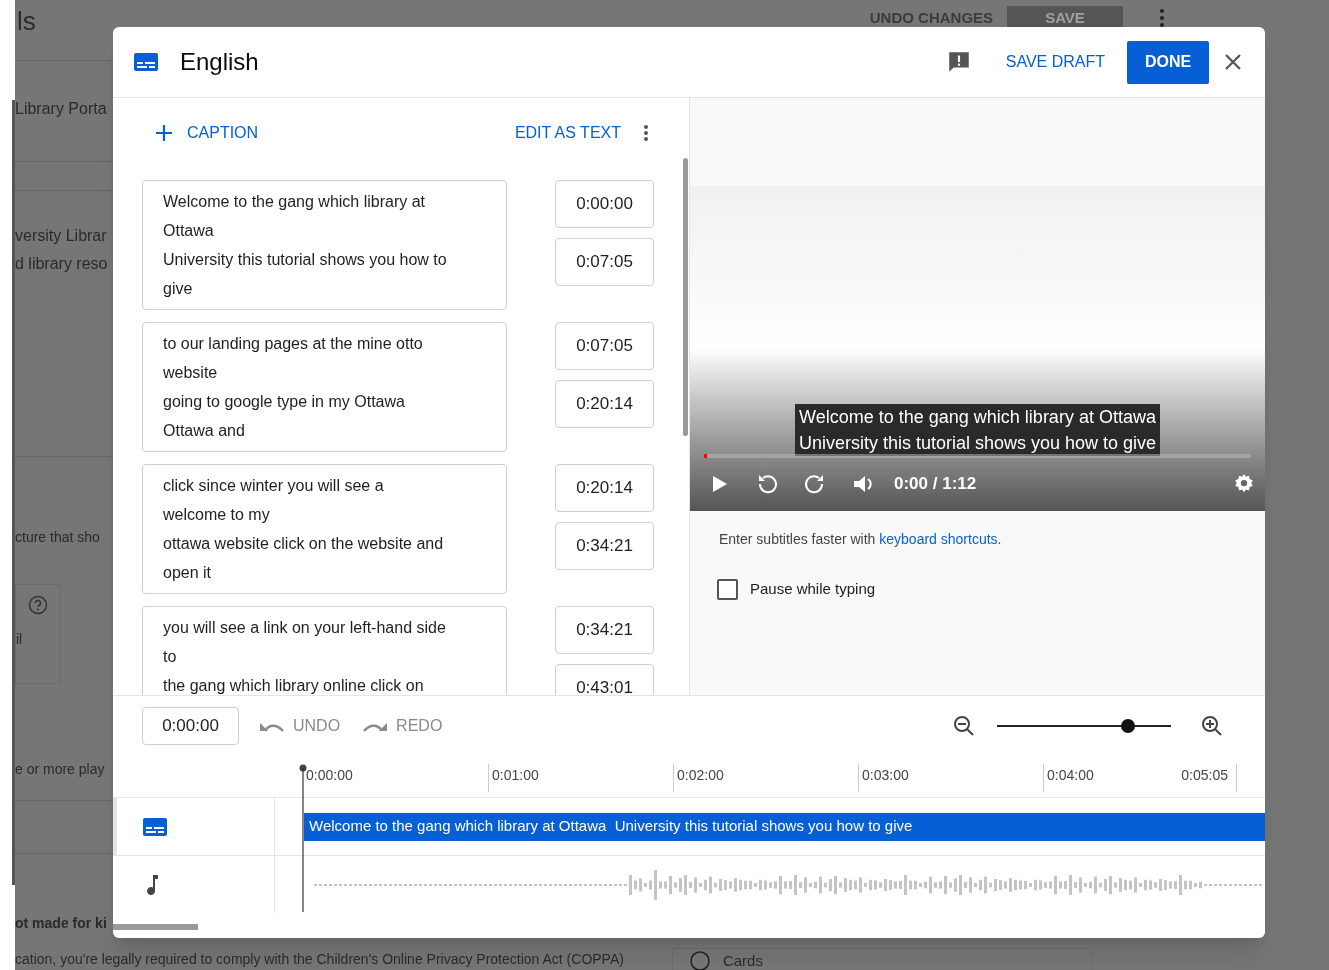 The image size is (1329, 970). Describe the element at coordinates (1055, 62) in the screenshot. I see `save-draft-button: SAVE DRAFT` at that location.